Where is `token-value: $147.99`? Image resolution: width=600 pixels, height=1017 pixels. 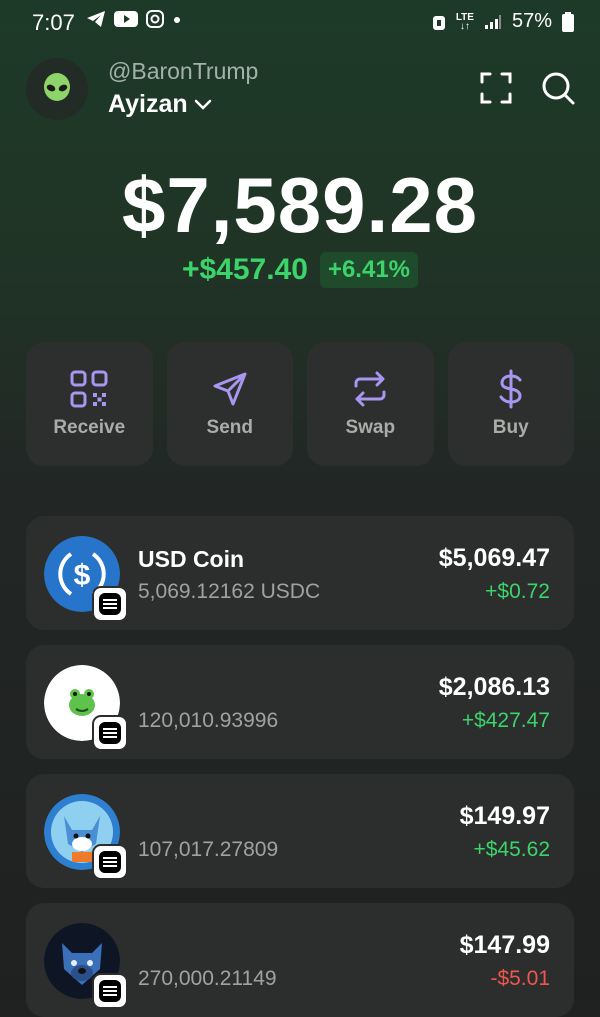 token-value: $147.99 is located at coordinates (504, 945).